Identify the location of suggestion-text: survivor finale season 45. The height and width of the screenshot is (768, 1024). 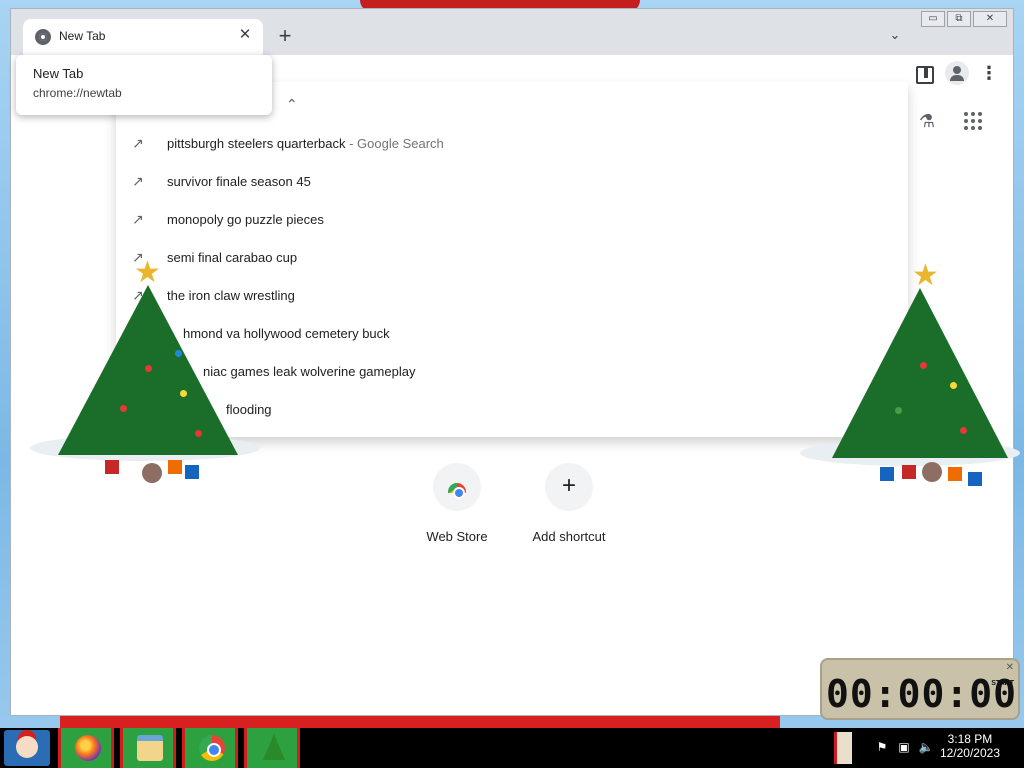
(239, 181).